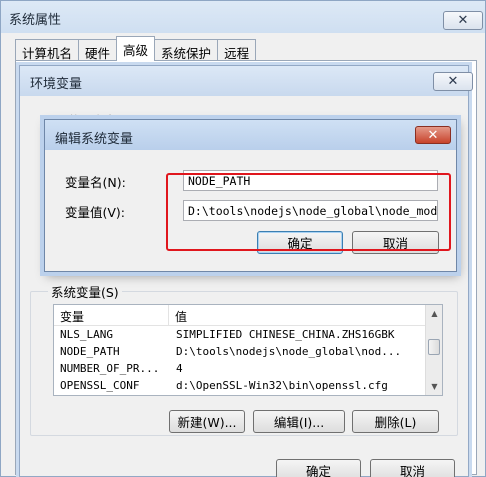 The width and height of the screenshot is (486, 477). I want to click on vertical-scrollbar: ▲ ▼, so click(433, 350).